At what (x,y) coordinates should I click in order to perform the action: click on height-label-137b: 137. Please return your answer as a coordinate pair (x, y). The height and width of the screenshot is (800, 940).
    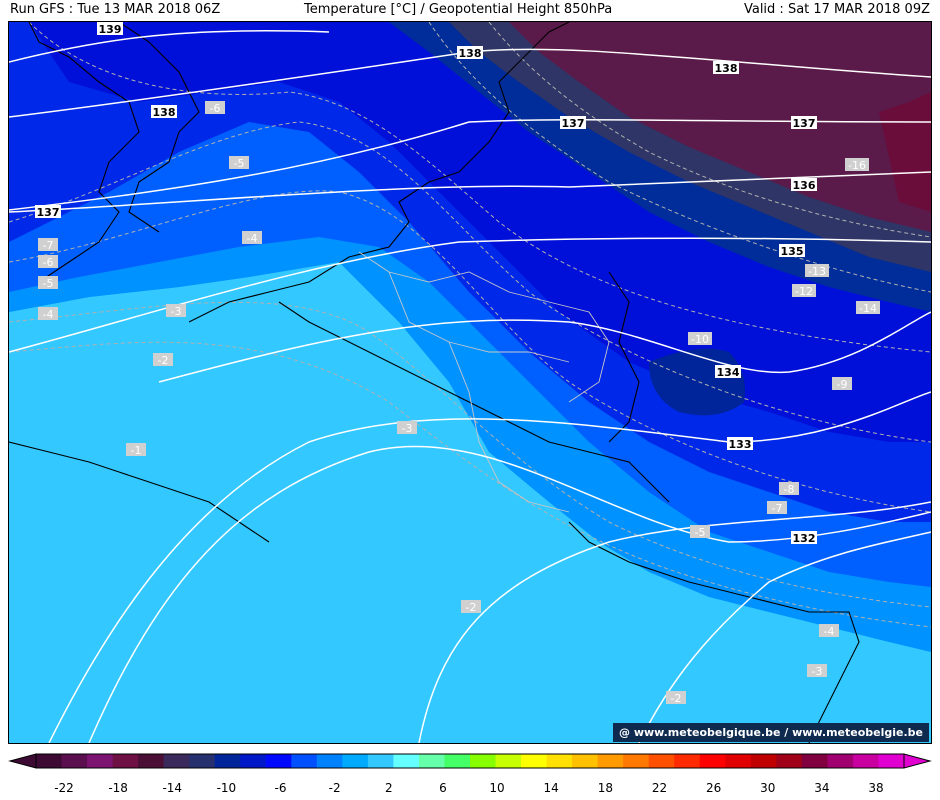
    Looking at the image, I should click on (804, 123).